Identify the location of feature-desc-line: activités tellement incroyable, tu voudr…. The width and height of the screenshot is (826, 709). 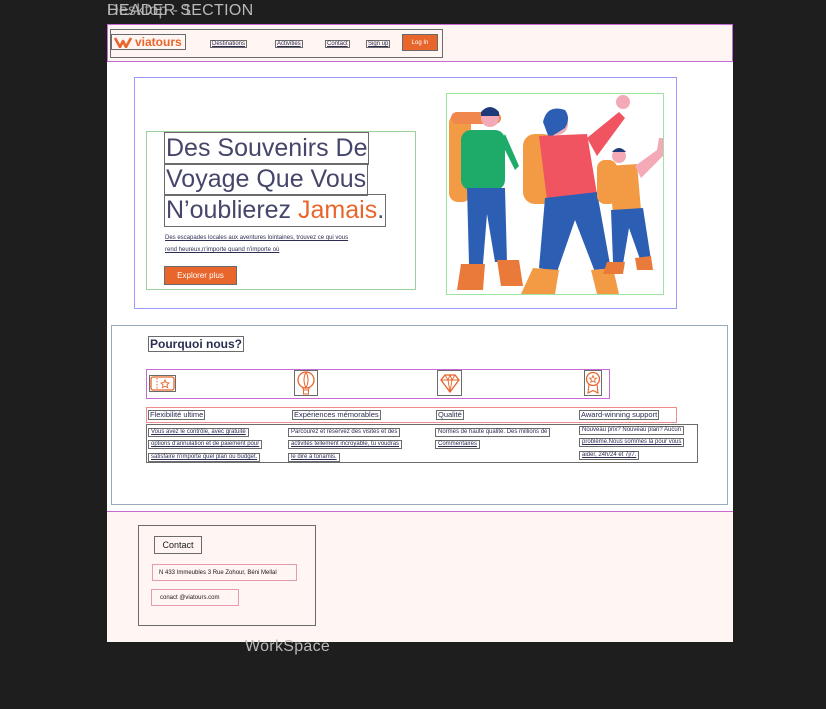
(345, 444).